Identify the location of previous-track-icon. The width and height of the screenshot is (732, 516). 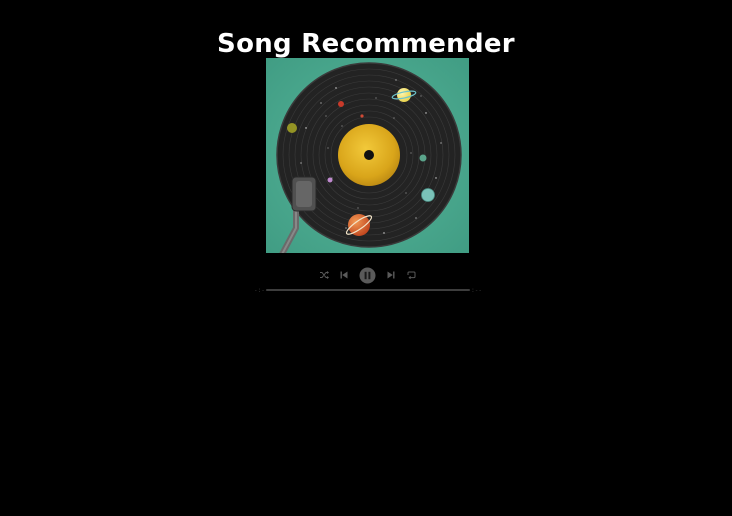
(344, 275).